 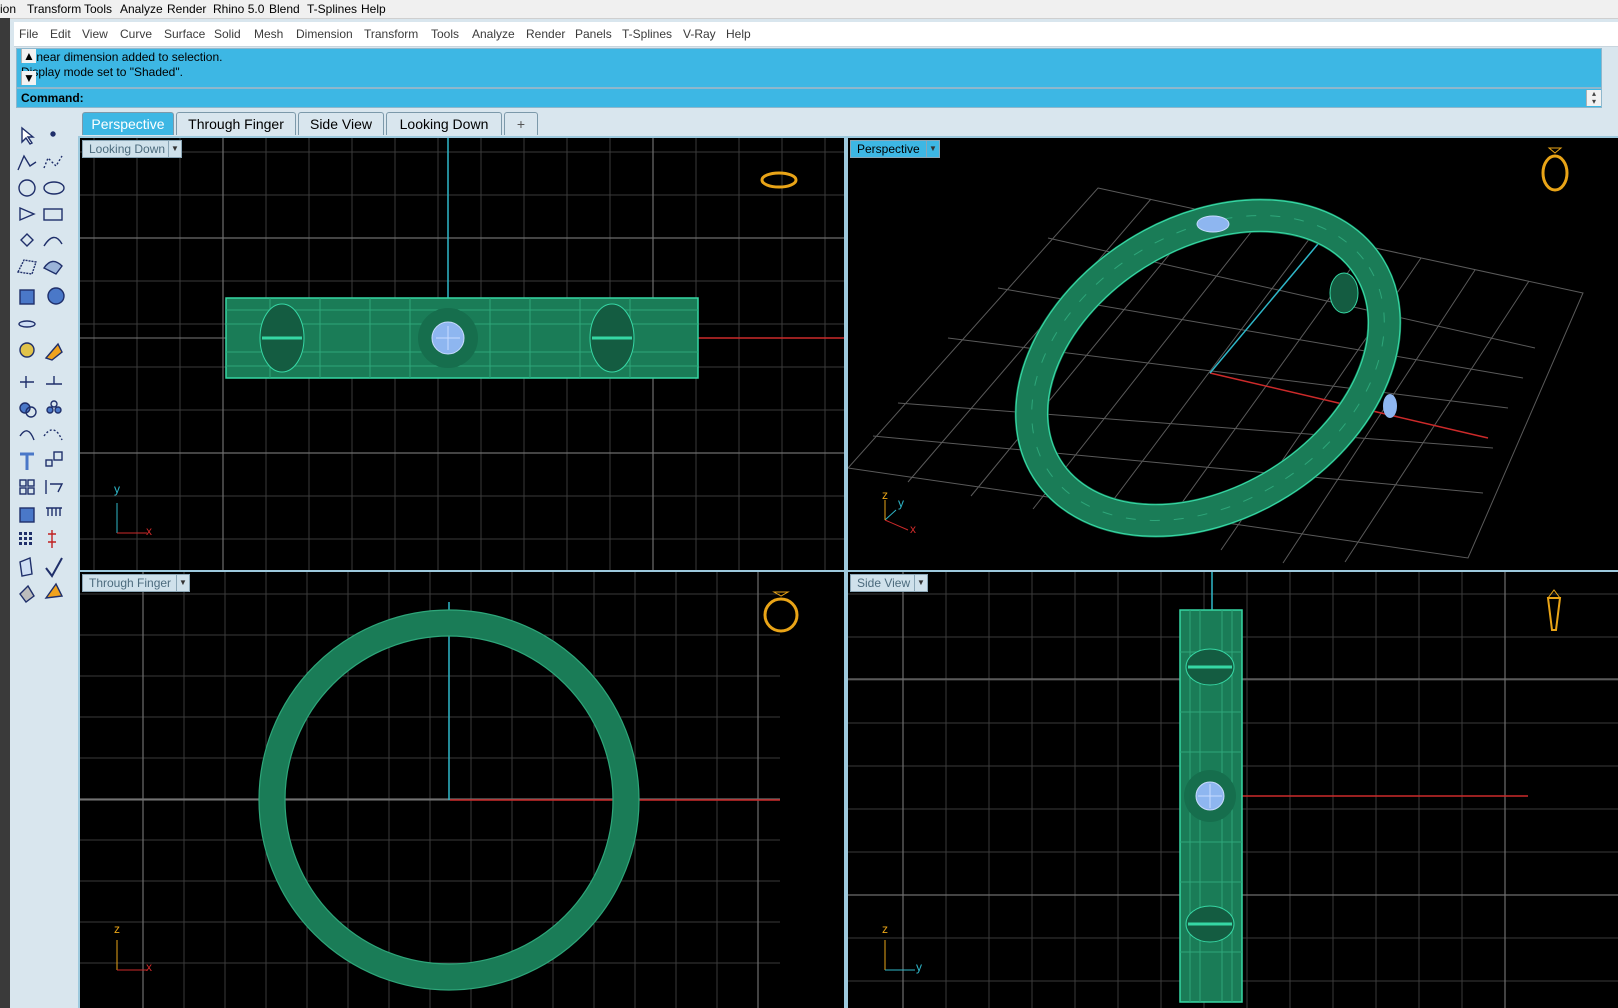 I want to click on viewport-title: Side View, so click(x=884, y=583).